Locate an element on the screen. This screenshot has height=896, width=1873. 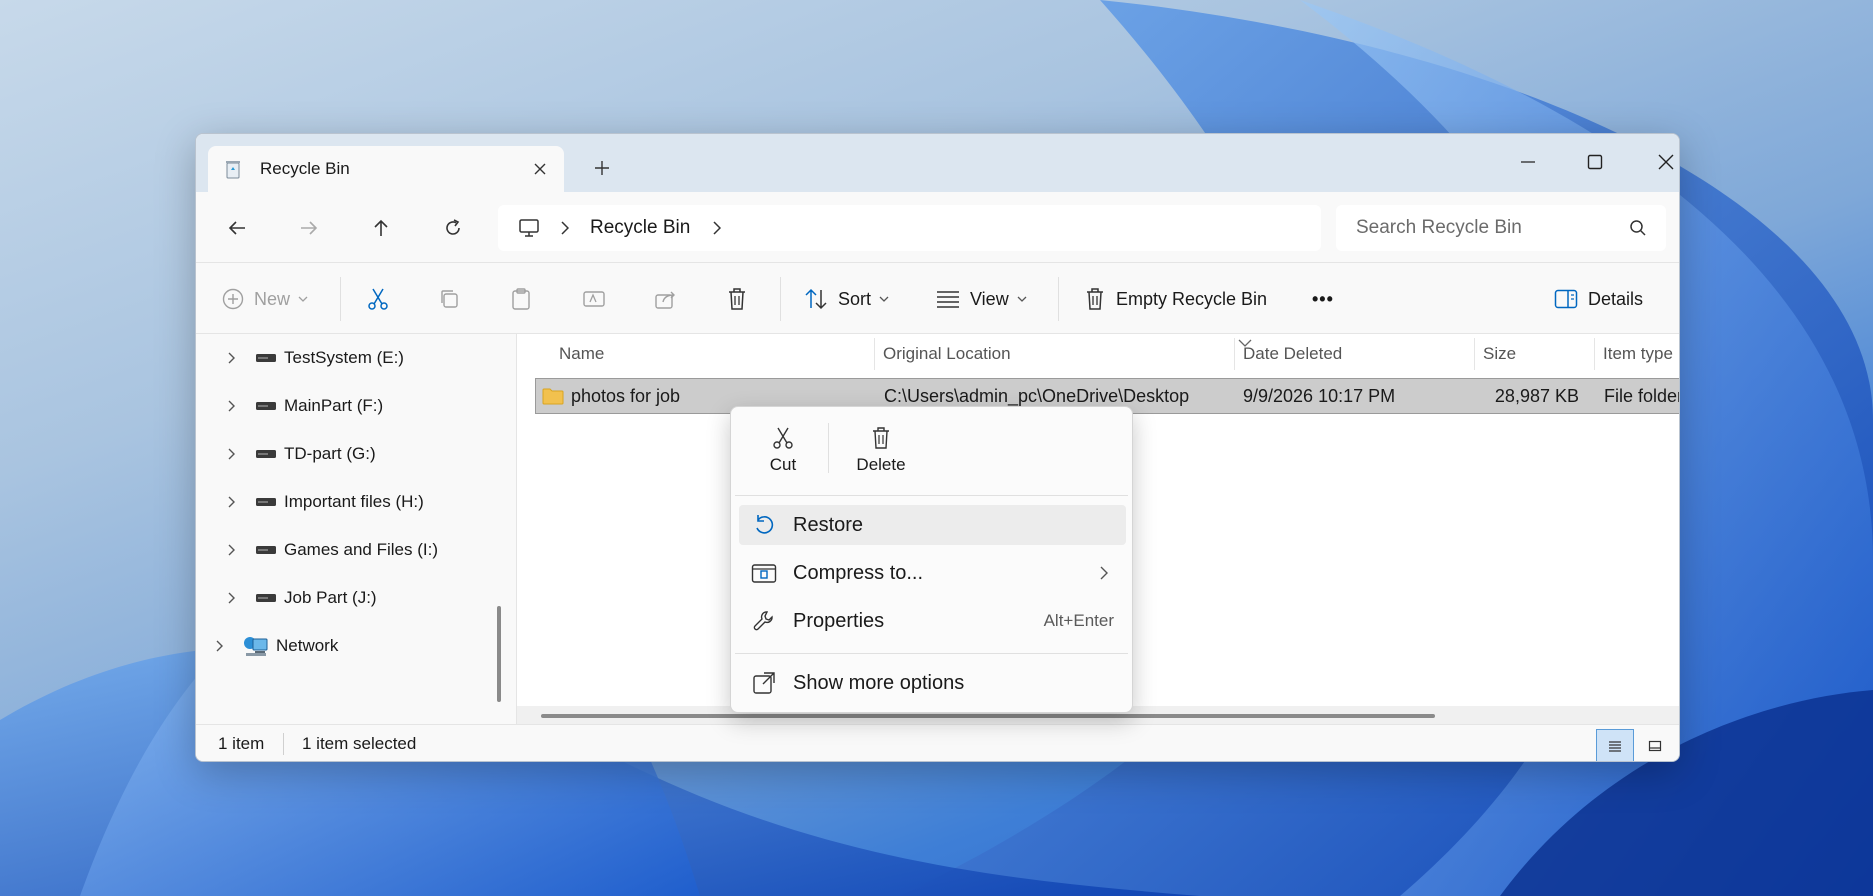
copy-button is located at coordinates (449, 299).